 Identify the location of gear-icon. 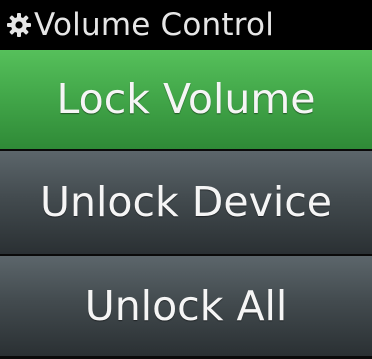
(19, 25).